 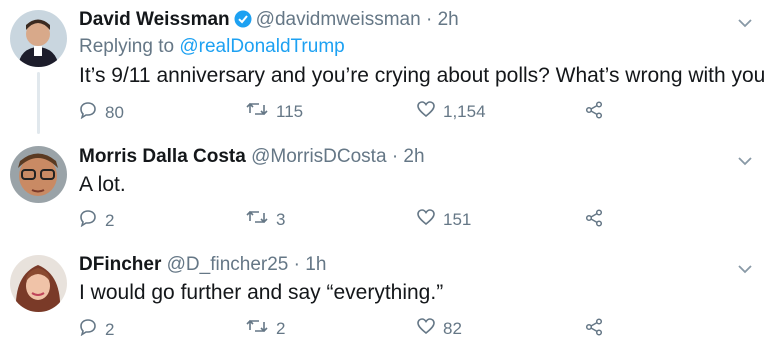 I want to click on tweet-header: Morris Dalla Costa @MorrisDCosta · 2h, so click(x=252, y=157).